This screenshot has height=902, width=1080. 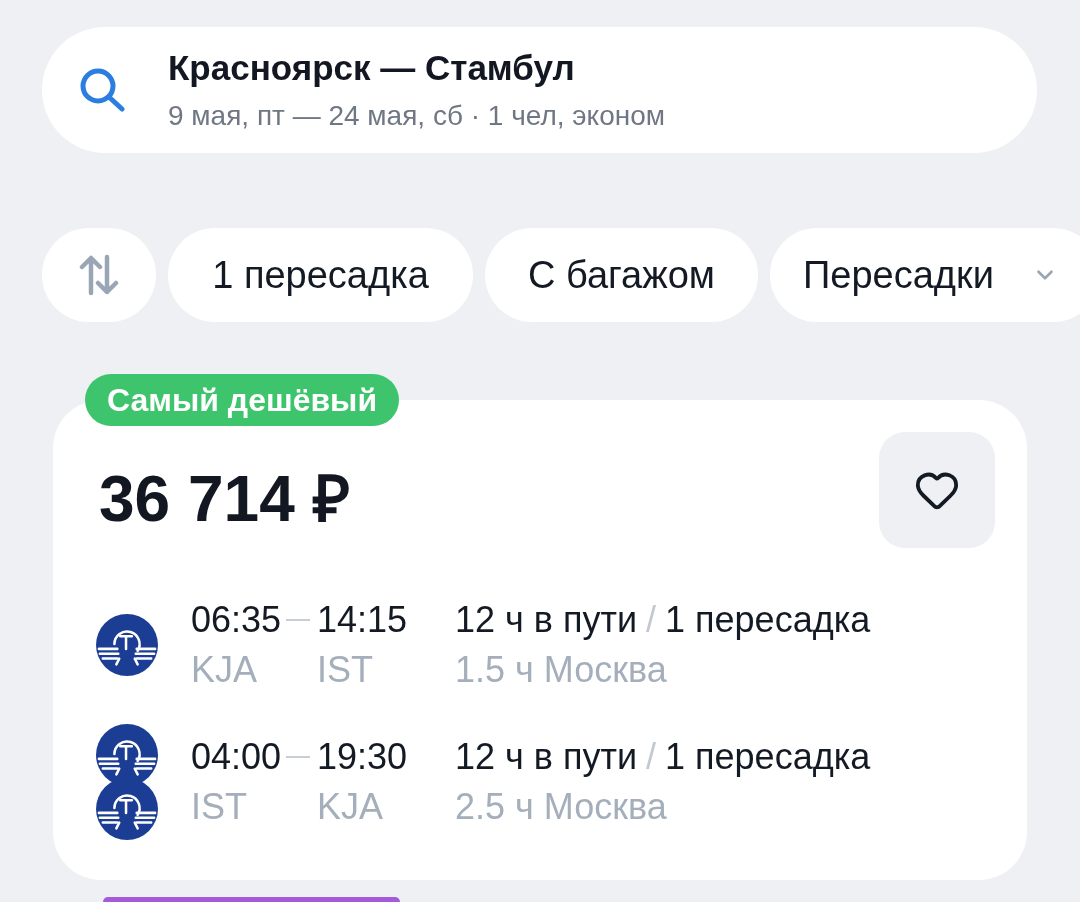 I want to click on route-title: Красноярск — Стамбул, so click(x=372, y=68).